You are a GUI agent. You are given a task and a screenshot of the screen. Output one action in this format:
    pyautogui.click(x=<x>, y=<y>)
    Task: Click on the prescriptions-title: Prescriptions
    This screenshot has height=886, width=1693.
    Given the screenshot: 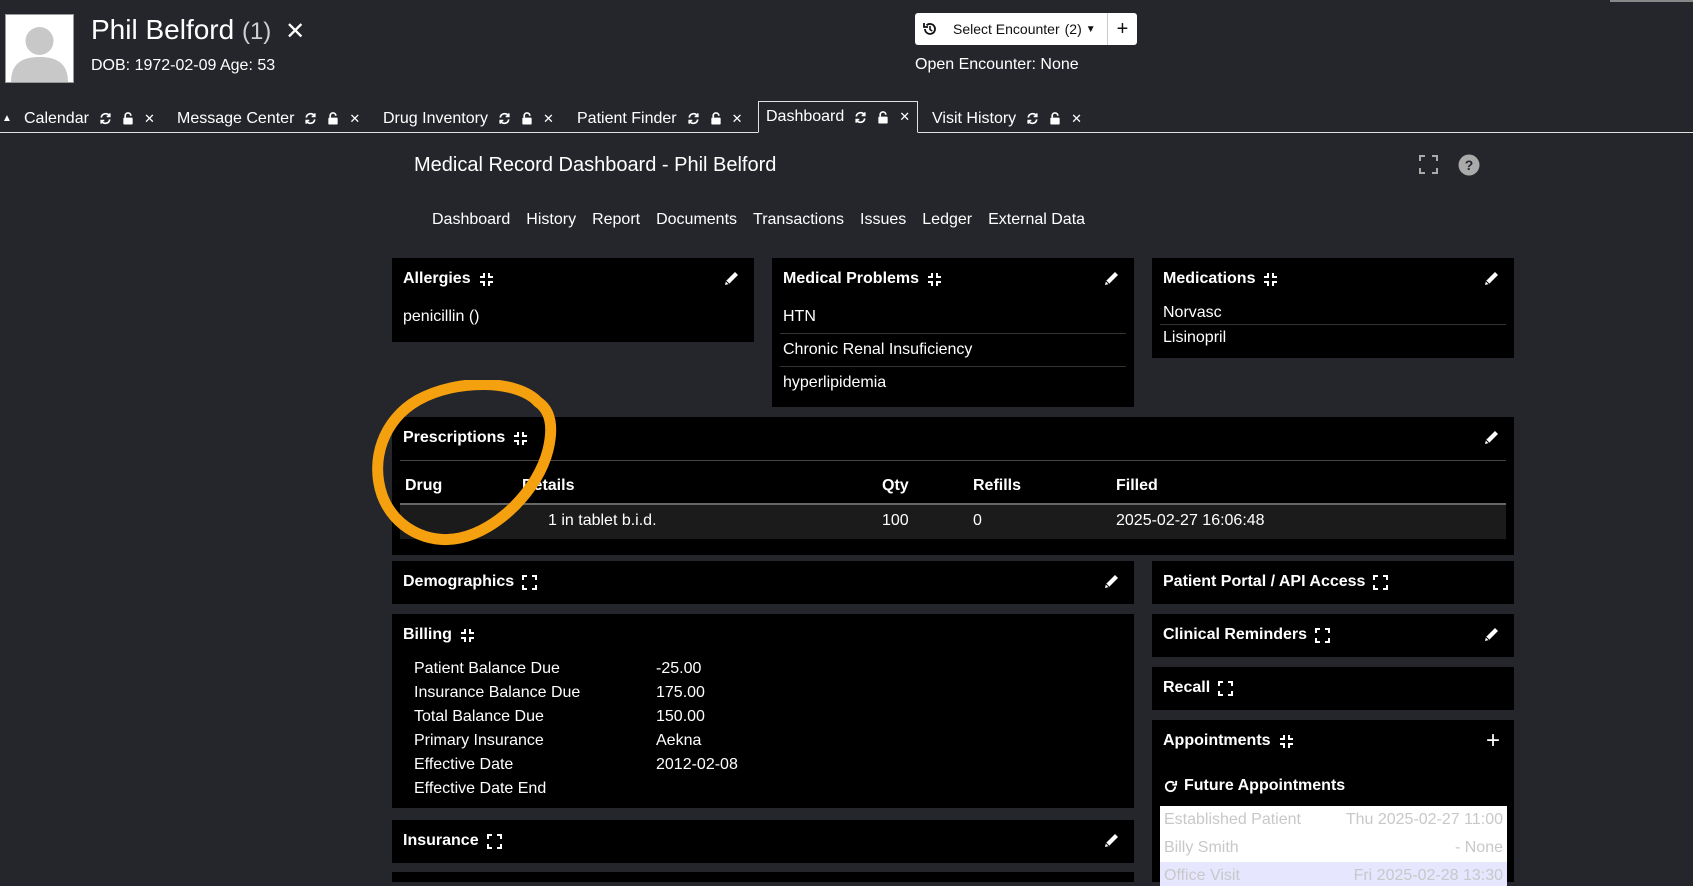 What is the action you would take?
    pyautogui.click(x=454, y=437)
    